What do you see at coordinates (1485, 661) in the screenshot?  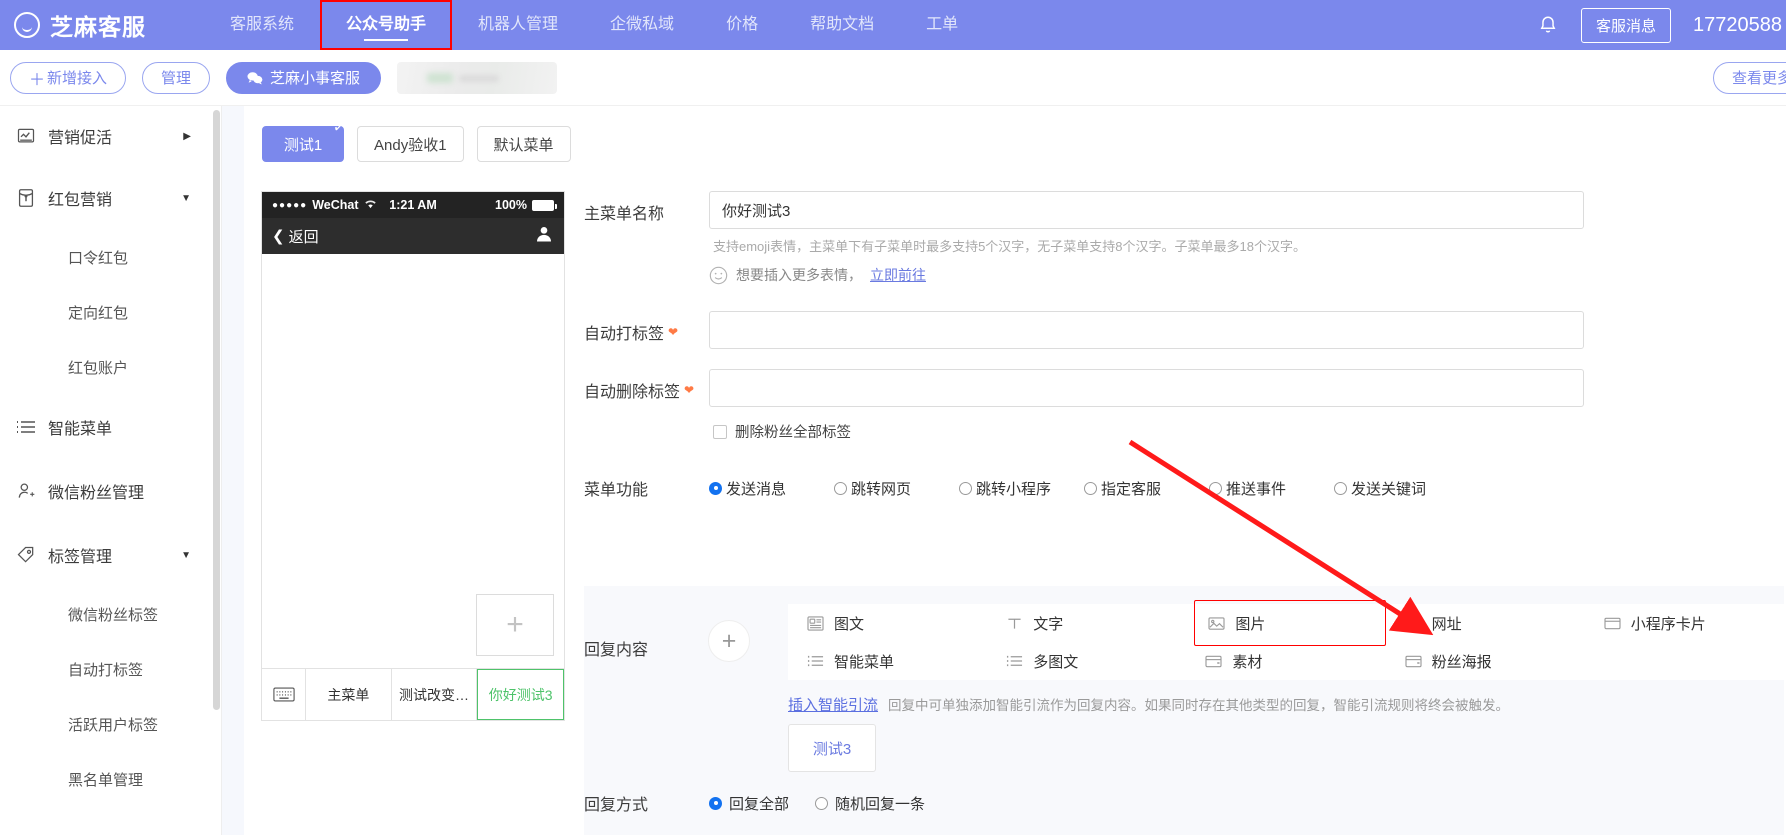 I see `reply-type-fan-poster: 粉丝海报` at bounding box center [1485, 661].